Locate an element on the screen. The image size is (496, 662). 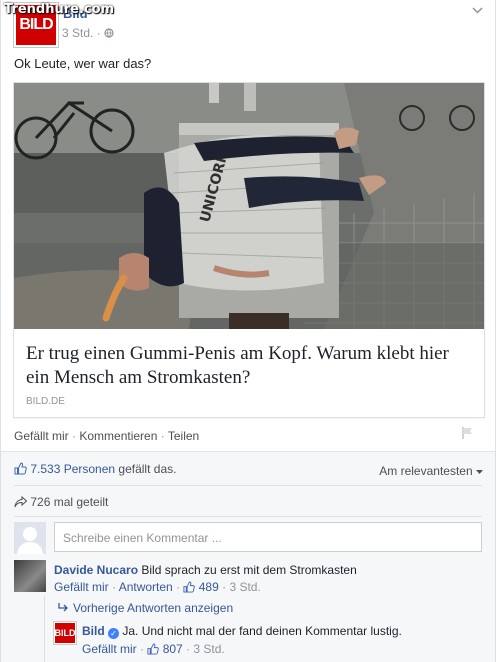
globe-icon is located at coordinates (109, 33).